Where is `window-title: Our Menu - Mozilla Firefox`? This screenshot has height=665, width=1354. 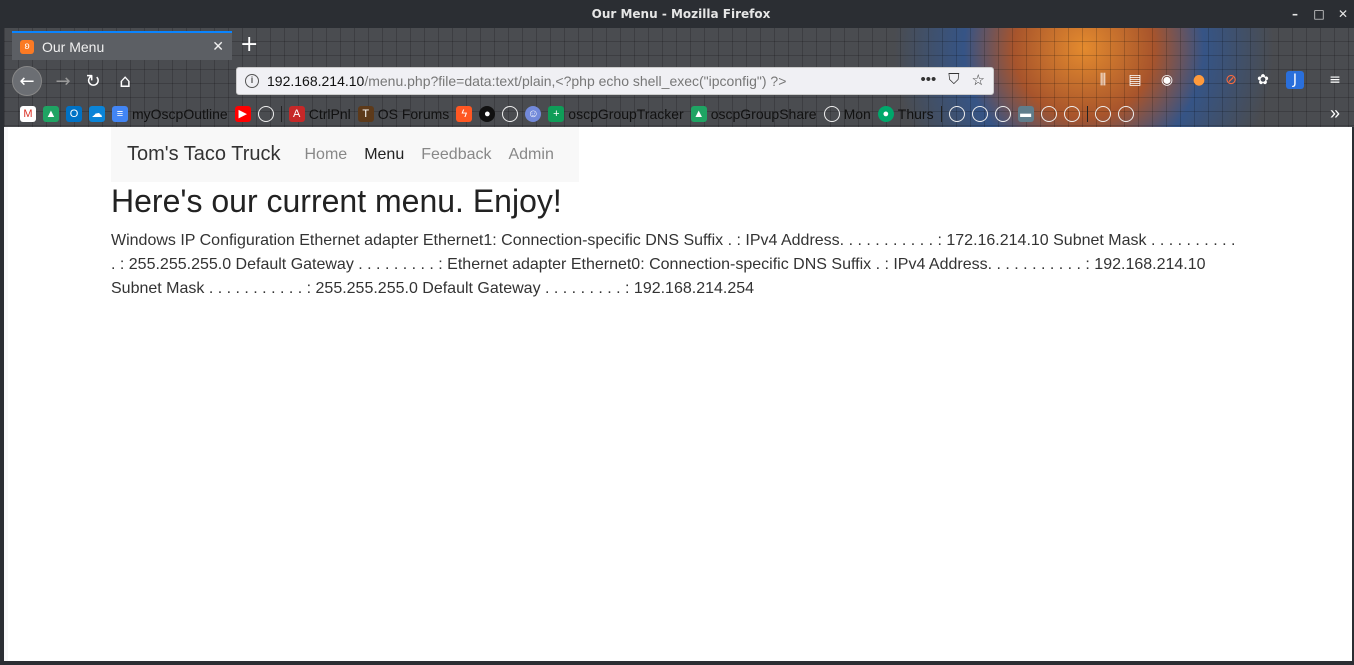 window-title: Our Menu - Mozilla Firefox is located at coordinates (681, 14).